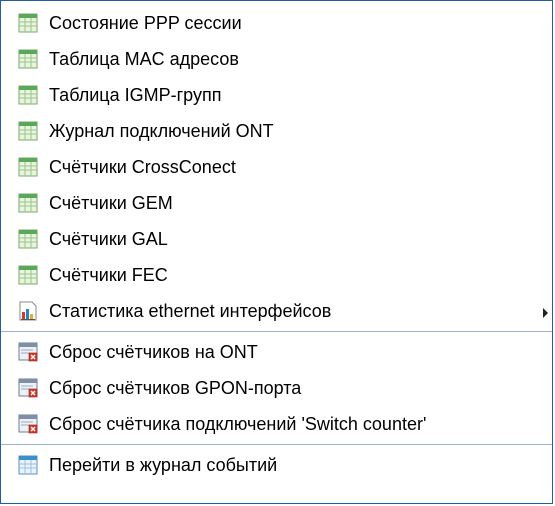 Image resolution: width=555 pixels, height=506 pixels. Describe the element at coordinates (276, 203) in the screenshot. I see `menu-item: Счётчики GEM` at that location.